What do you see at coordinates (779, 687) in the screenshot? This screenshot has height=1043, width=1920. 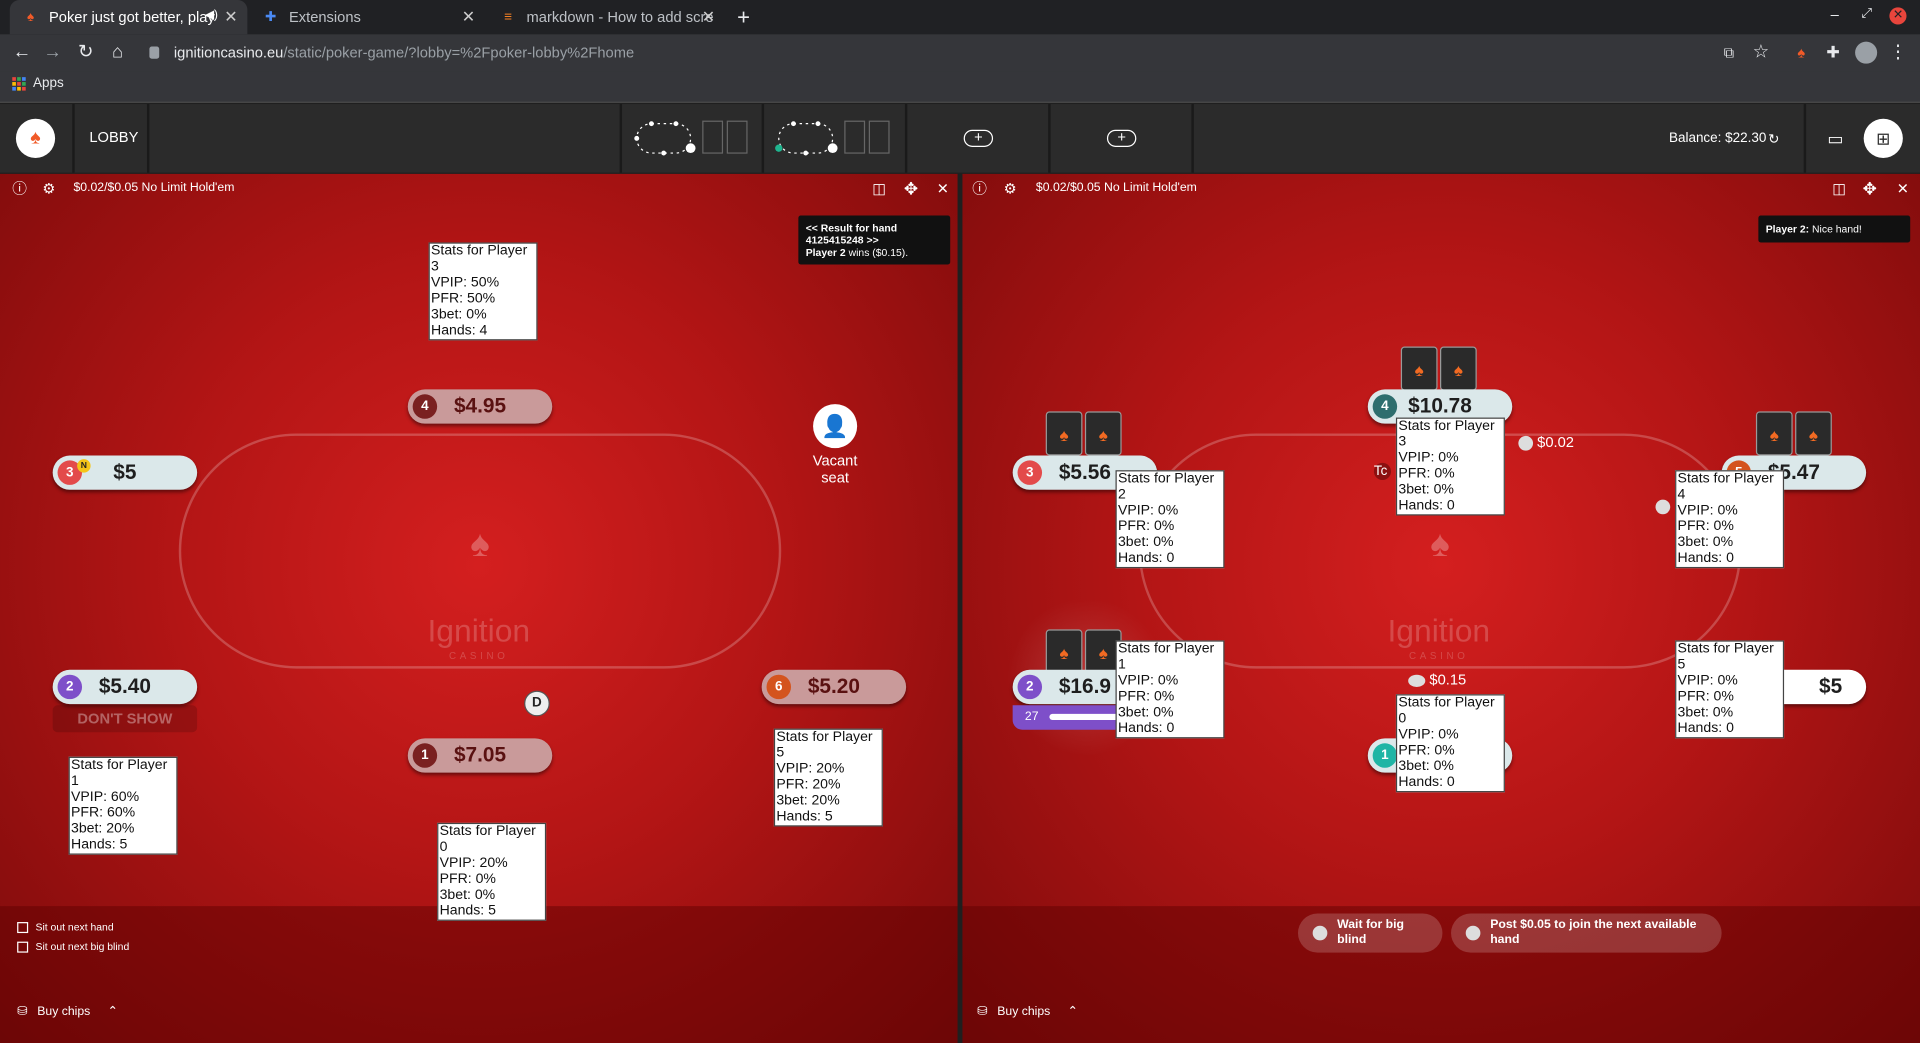 I see `seat-number: 6` at bounding box center [779, 687].